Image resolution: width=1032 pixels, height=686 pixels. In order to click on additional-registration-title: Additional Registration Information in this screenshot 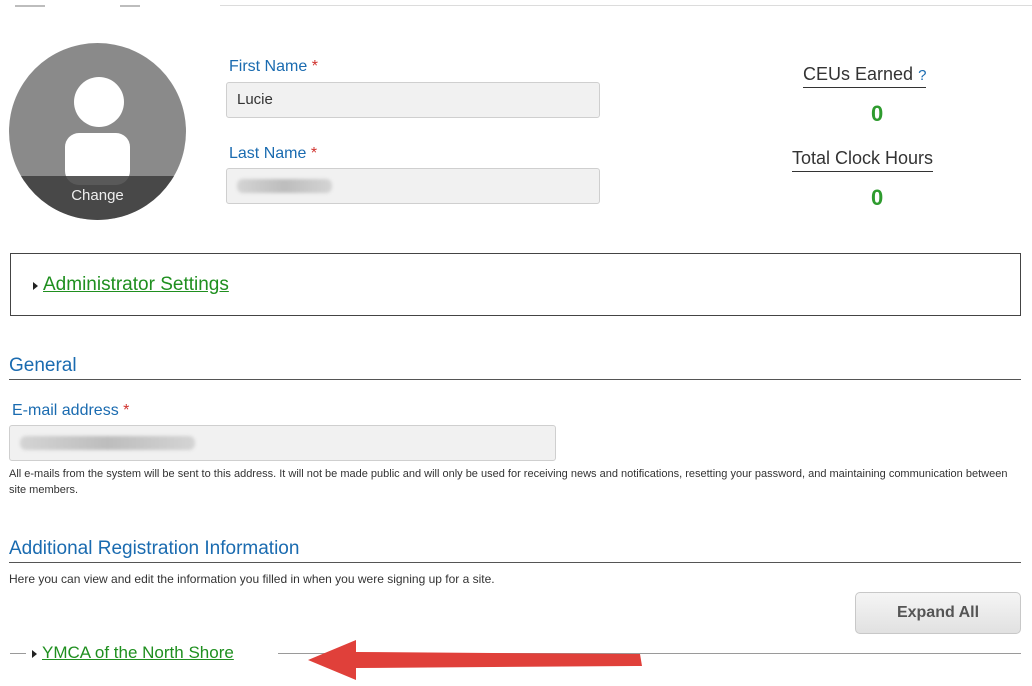, I will do `click(515, 550)`.